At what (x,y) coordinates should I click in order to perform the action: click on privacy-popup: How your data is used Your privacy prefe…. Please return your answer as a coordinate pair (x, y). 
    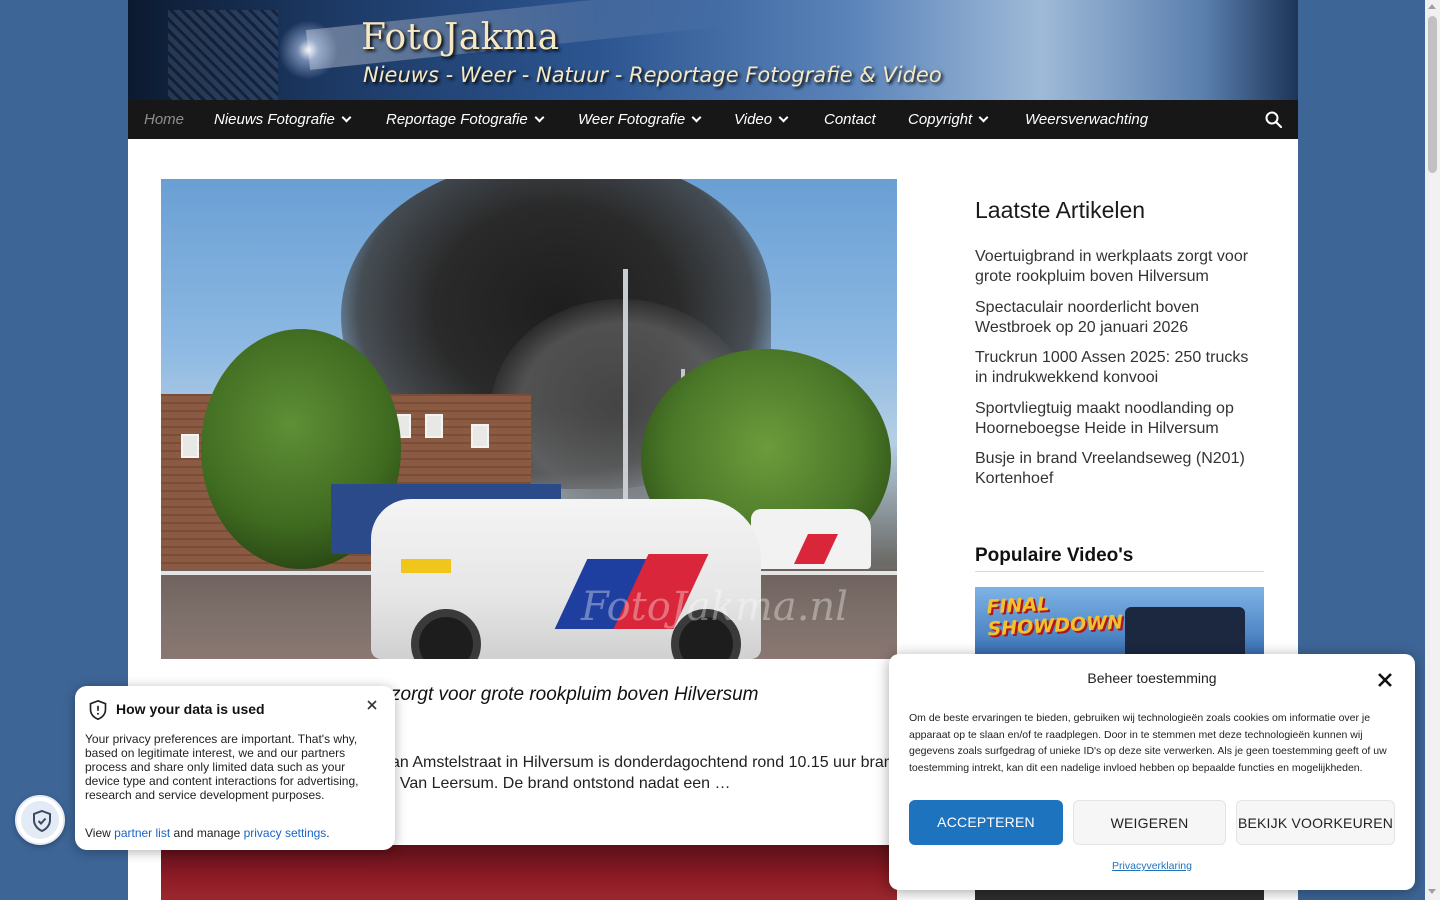
    Looking at the image, I should click on (235, 768).